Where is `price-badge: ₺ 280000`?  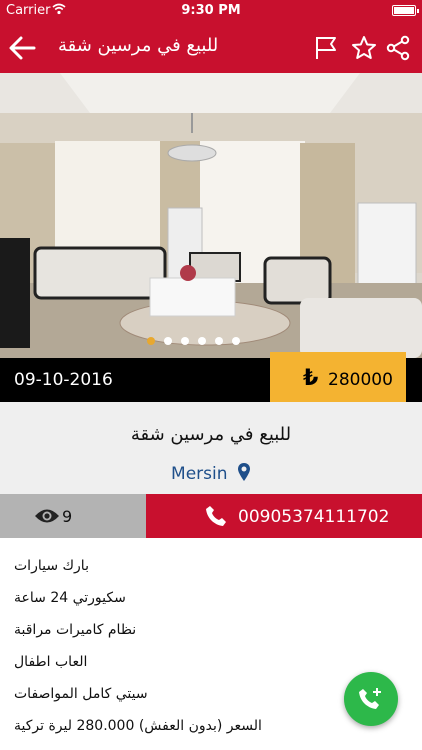 price-badge: ₺ 280000 is located at coordinates (338, 380).